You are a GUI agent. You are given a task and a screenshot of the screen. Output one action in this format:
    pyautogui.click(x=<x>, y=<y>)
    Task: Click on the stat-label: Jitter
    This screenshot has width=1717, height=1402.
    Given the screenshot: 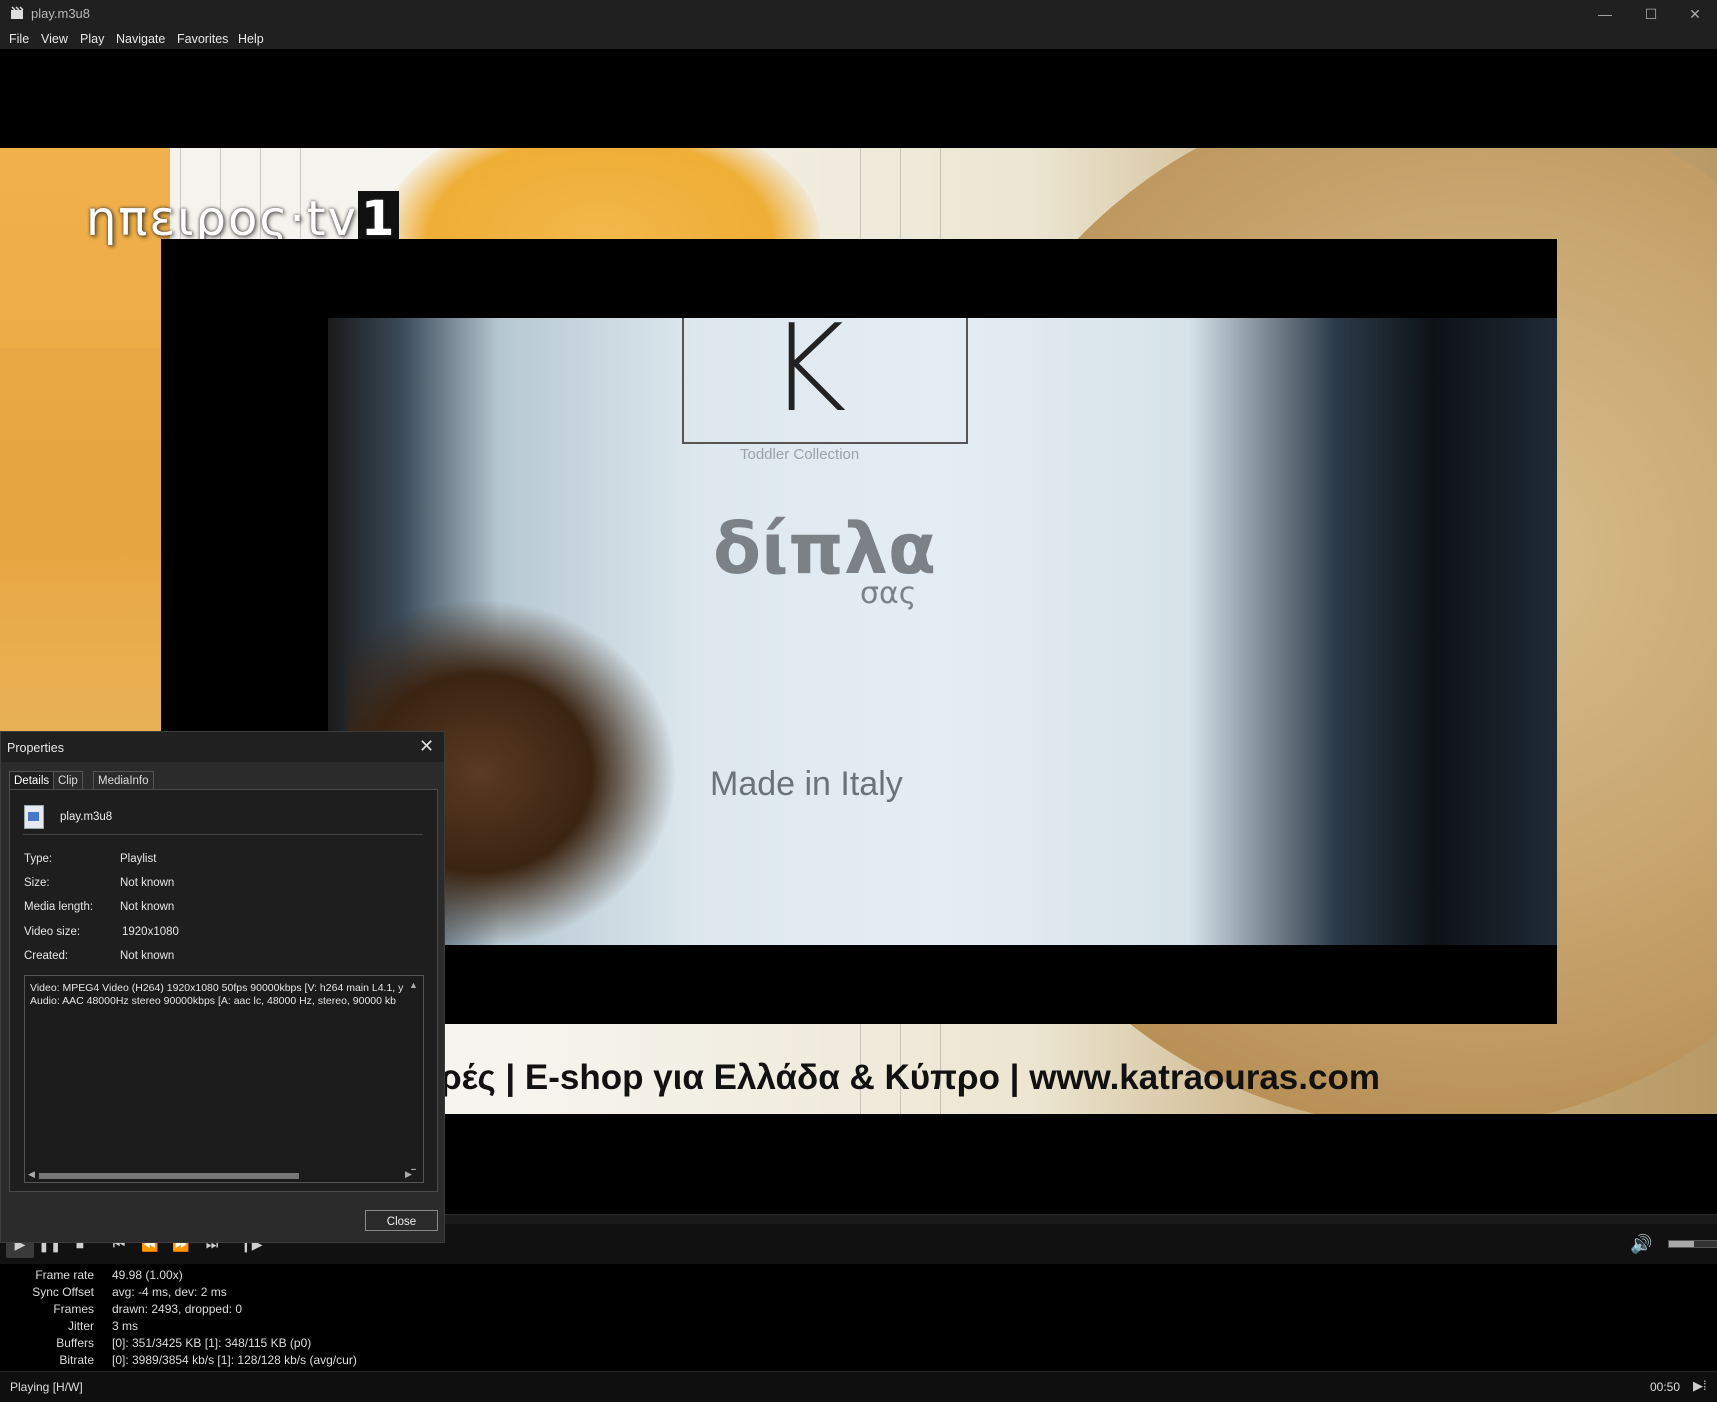 What is the action you would take?
    pyautogui.click(x=80, y=1326)
    